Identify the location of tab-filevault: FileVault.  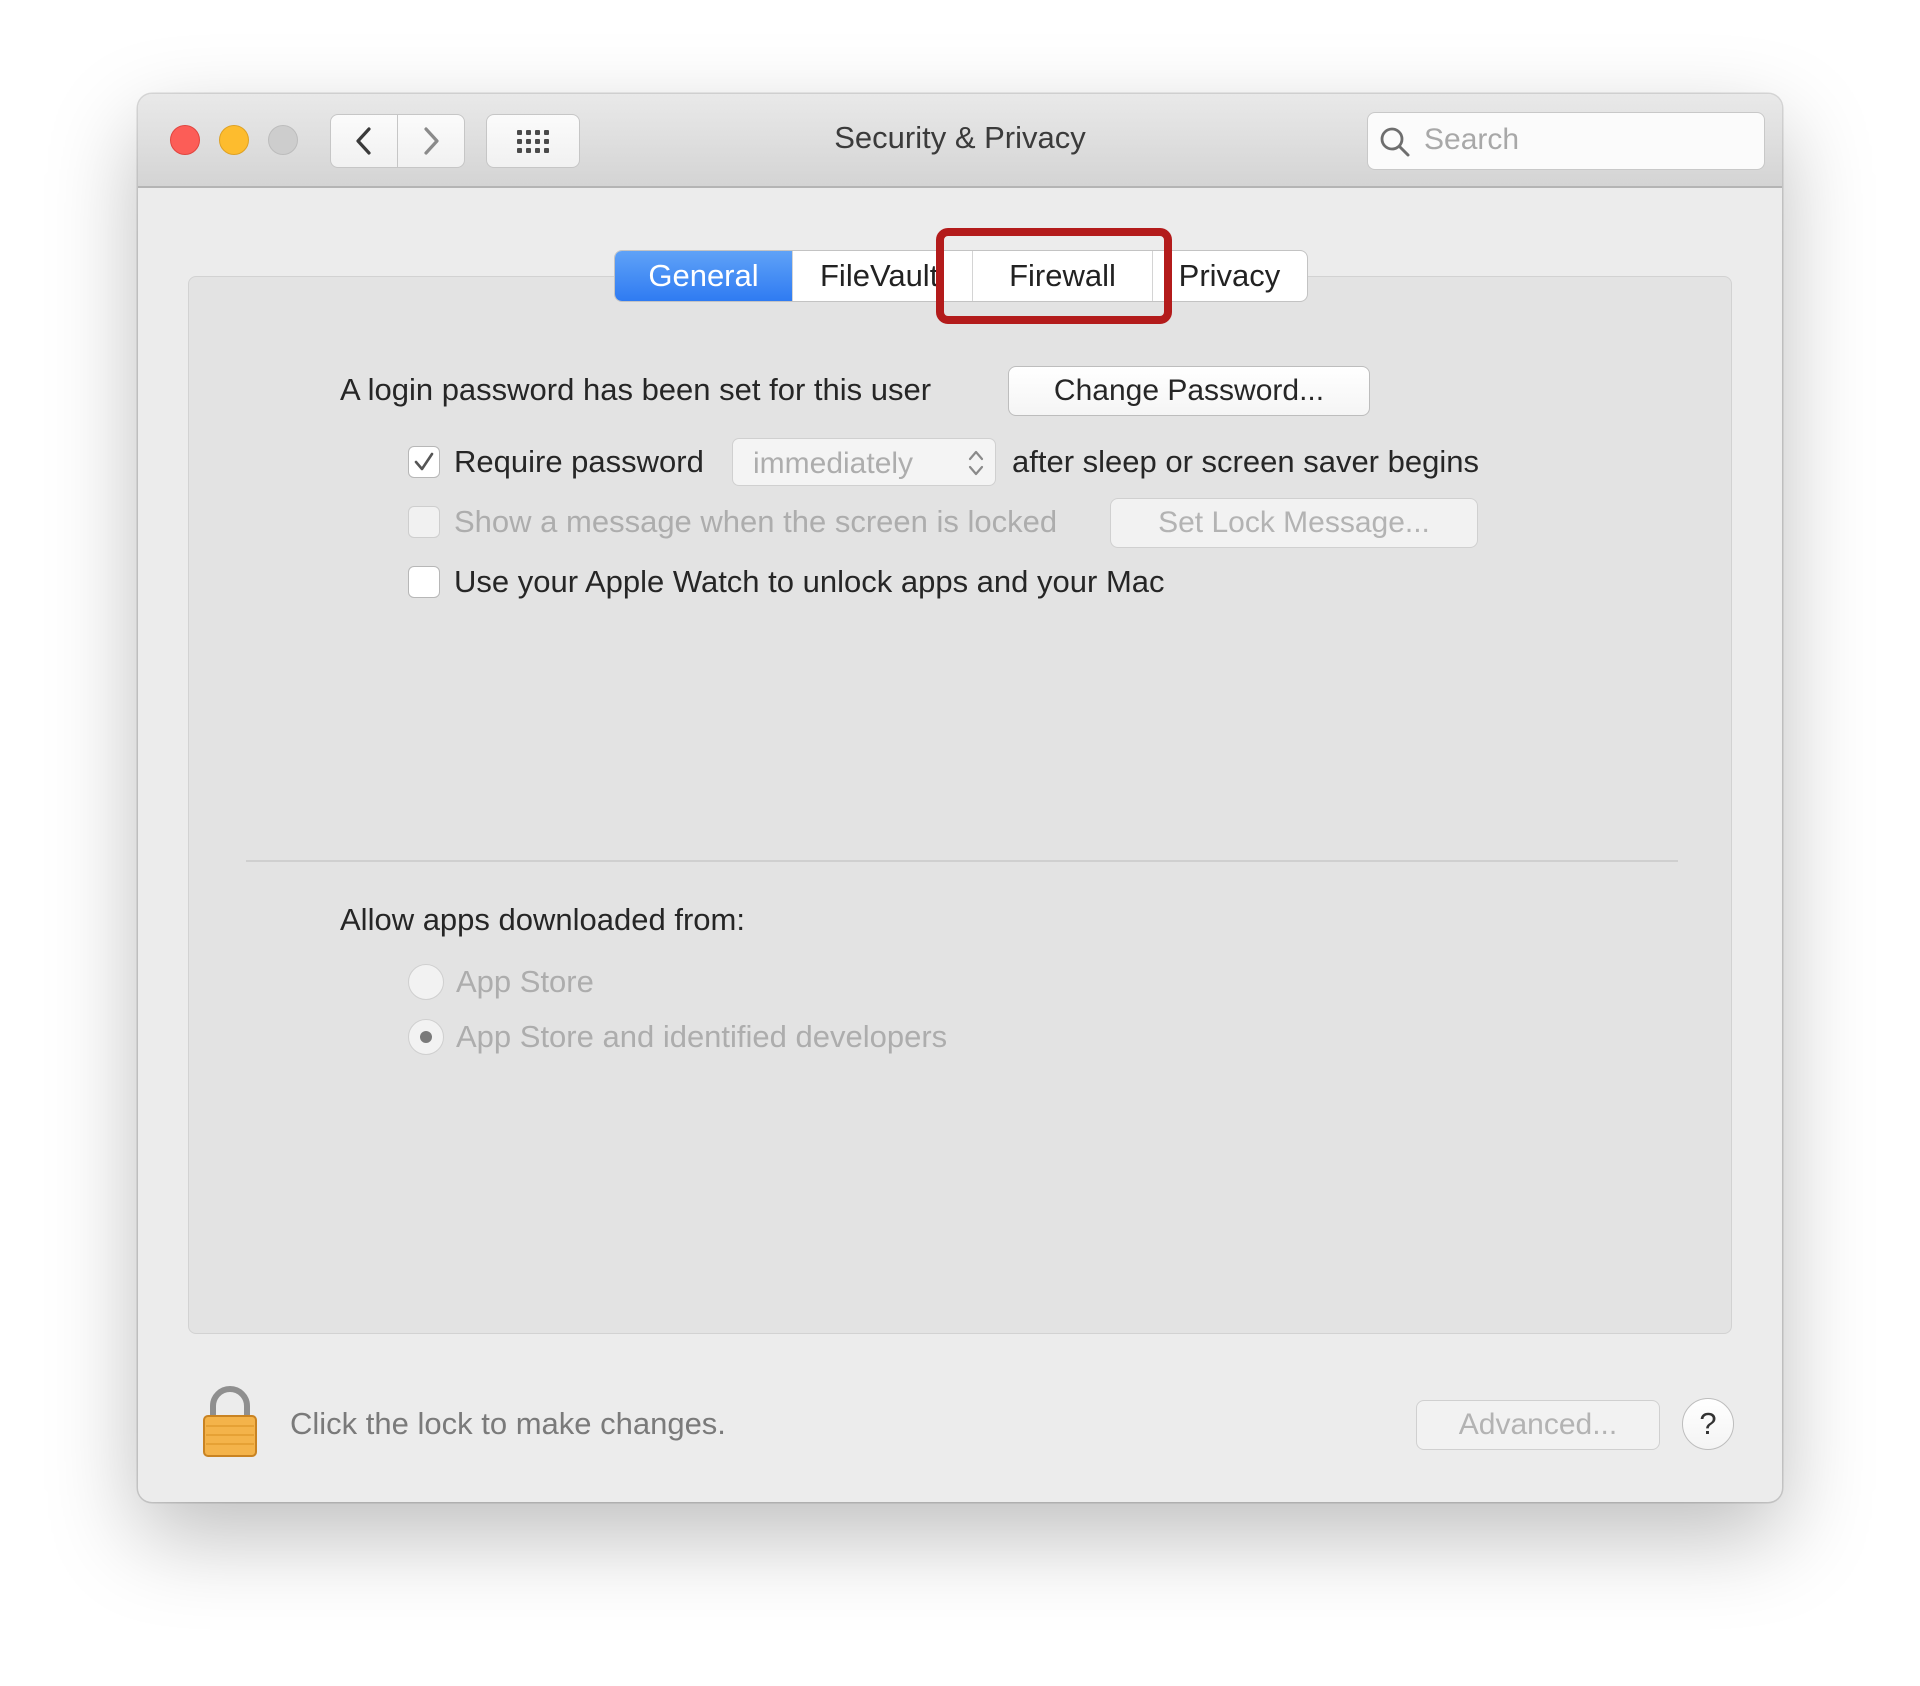
(883, 276).